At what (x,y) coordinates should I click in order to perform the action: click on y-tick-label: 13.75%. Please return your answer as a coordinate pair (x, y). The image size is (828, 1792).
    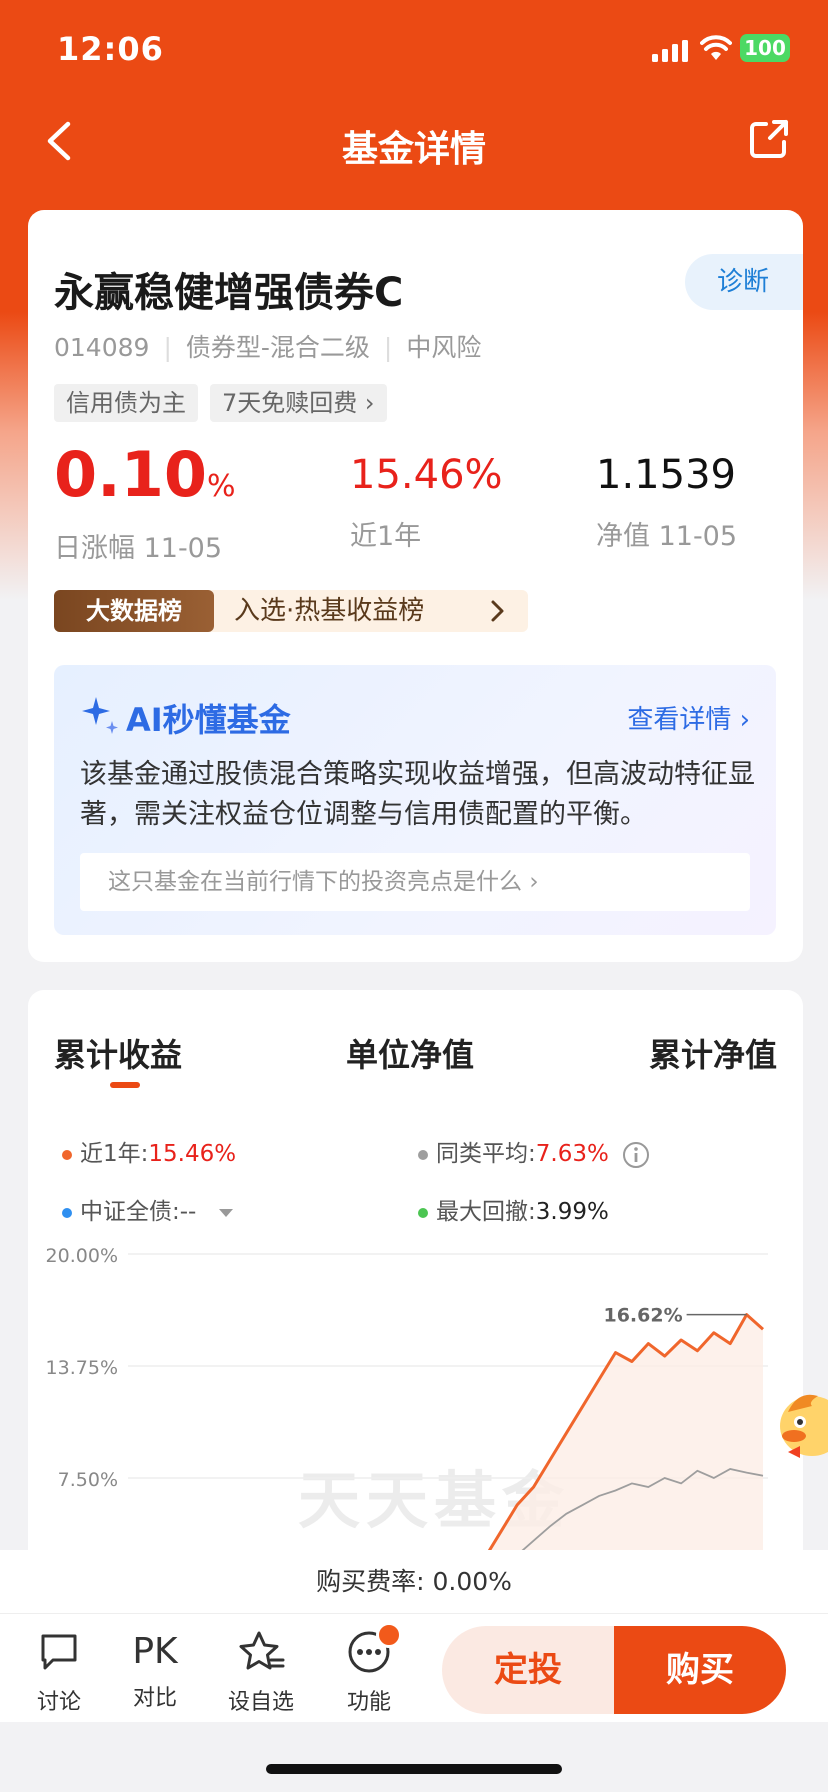
    Looking at the image, I should click on (82, 1368).